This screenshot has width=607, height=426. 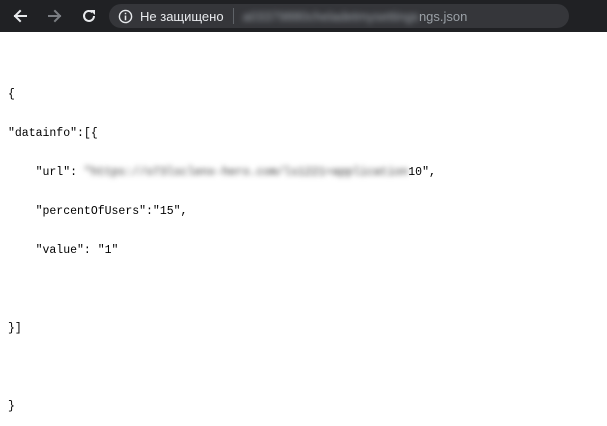 What do you see at coordinates (98, 211) in the screenshot?
I see `json-line: "percentOfUsers":"15",` at bounding box center [98, 211].